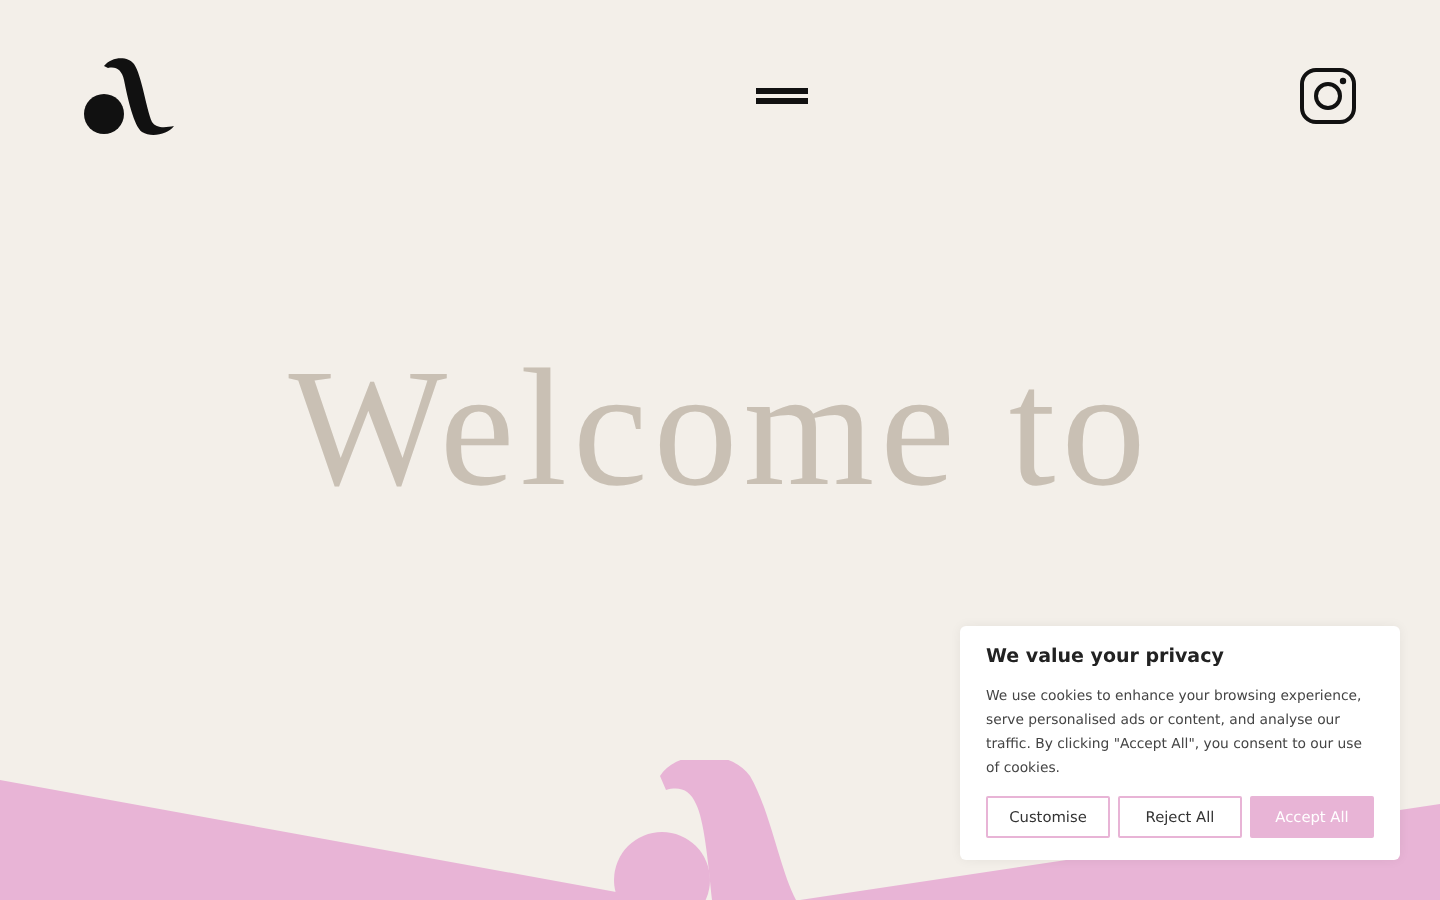 This screenshot has height=900, width=1440. What do you see at coordinates (1106, 657) in the screenshot?
I see `banner-title: We value your privacy` at bounding box center [1106, 657].